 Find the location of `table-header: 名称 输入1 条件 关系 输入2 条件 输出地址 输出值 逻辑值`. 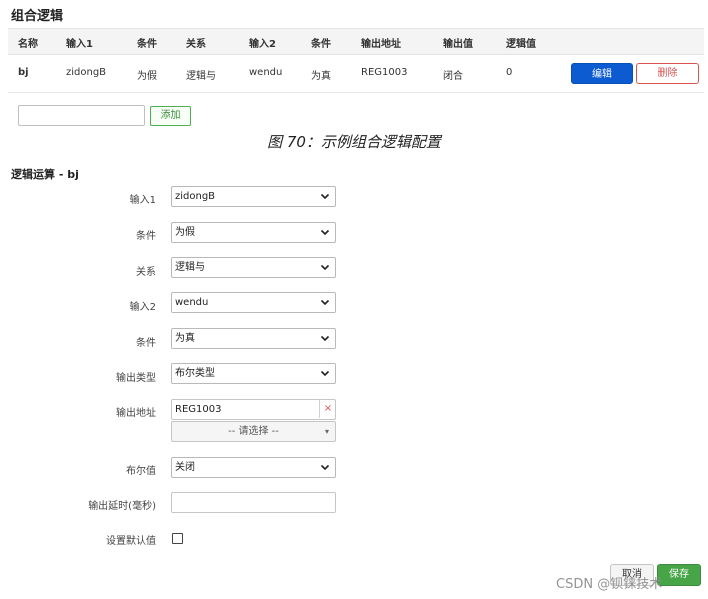

table-header: 名称 输入1 条件 关系 输入2 条件 输出地址 输出值 逻辑值 is located at coordinates (356, 41).